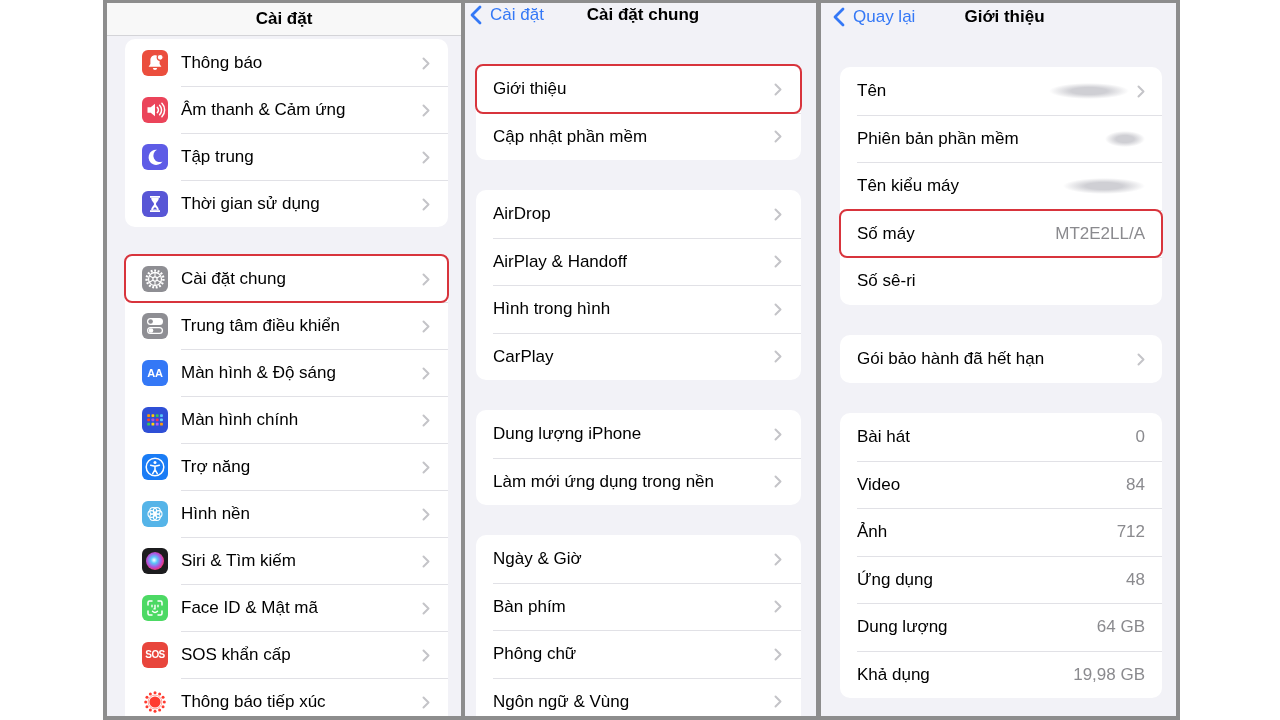  I want to click on settings-row: Tập trung, so click(286, 156).